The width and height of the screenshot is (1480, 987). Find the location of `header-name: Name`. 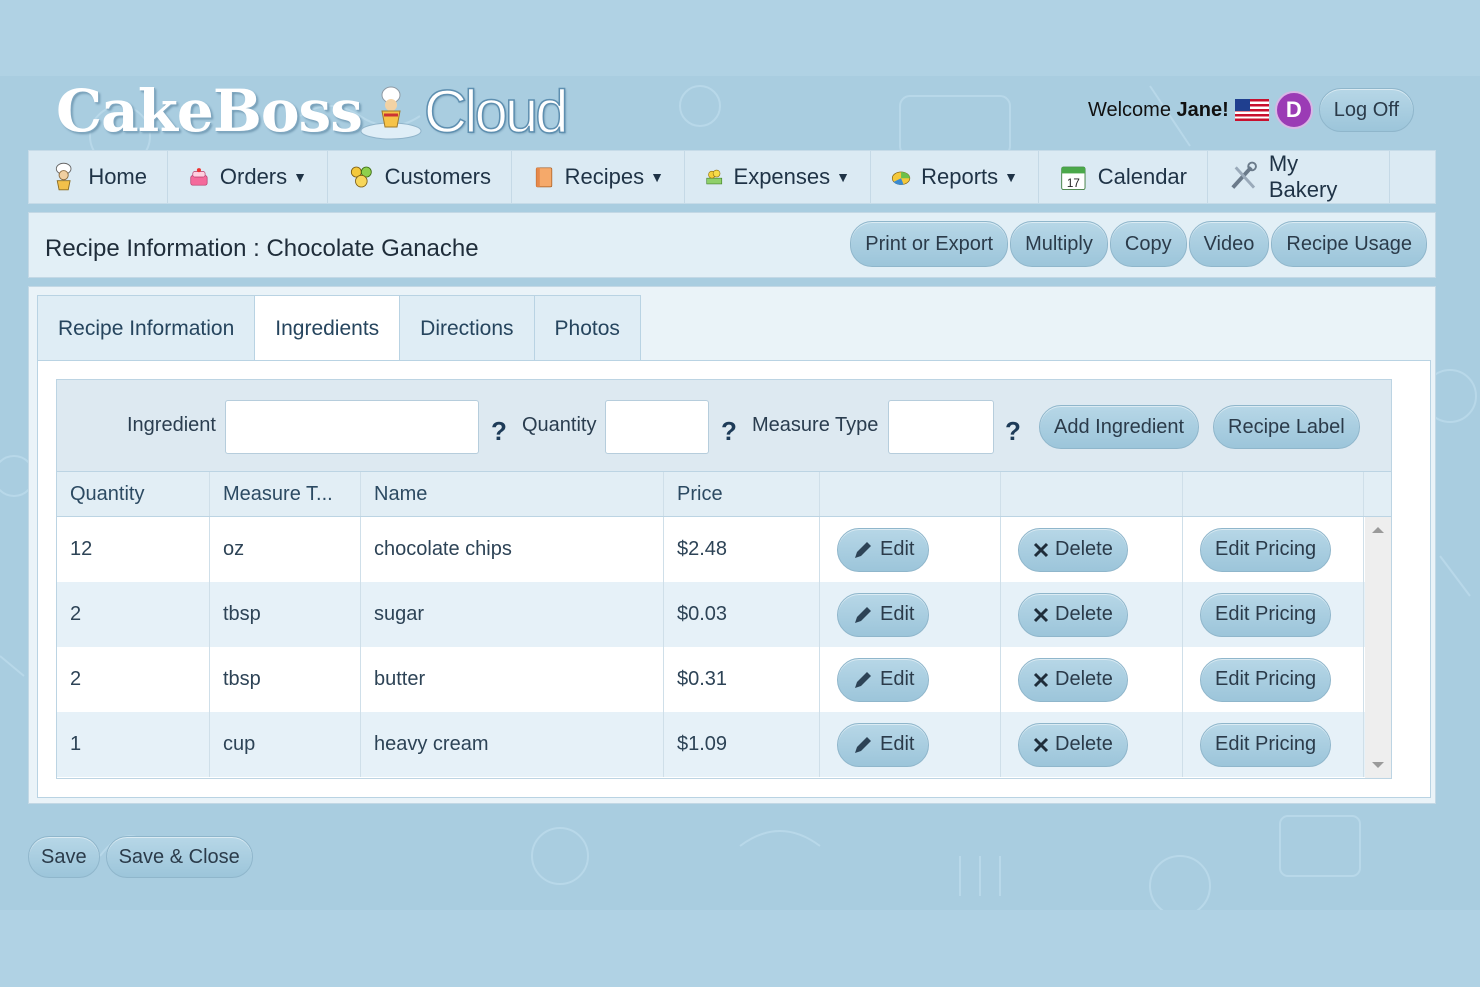

header-name: Name is located at coordinates (512, 494).